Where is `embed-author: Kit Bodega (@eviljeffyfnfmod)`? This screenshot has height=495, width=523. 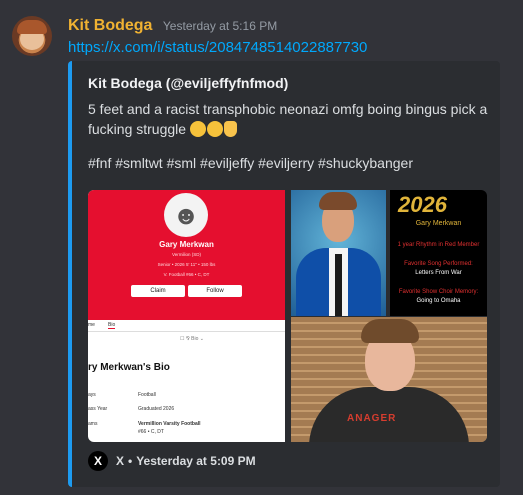
embed-author: Kit Bodega (@eviljeffyfnfmod) is located at coordinates (188, 83).